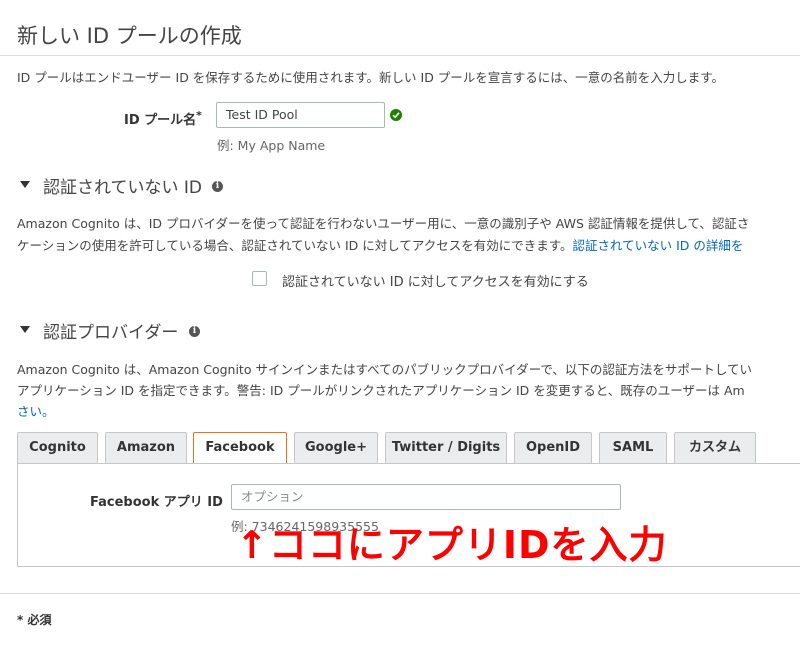 Image resolution: width=800 pixels, height=654 pixels. What do you see at coordinates (400, 593) in the screenshot?
I see `footer-divider` at bounding box center [400, 593].